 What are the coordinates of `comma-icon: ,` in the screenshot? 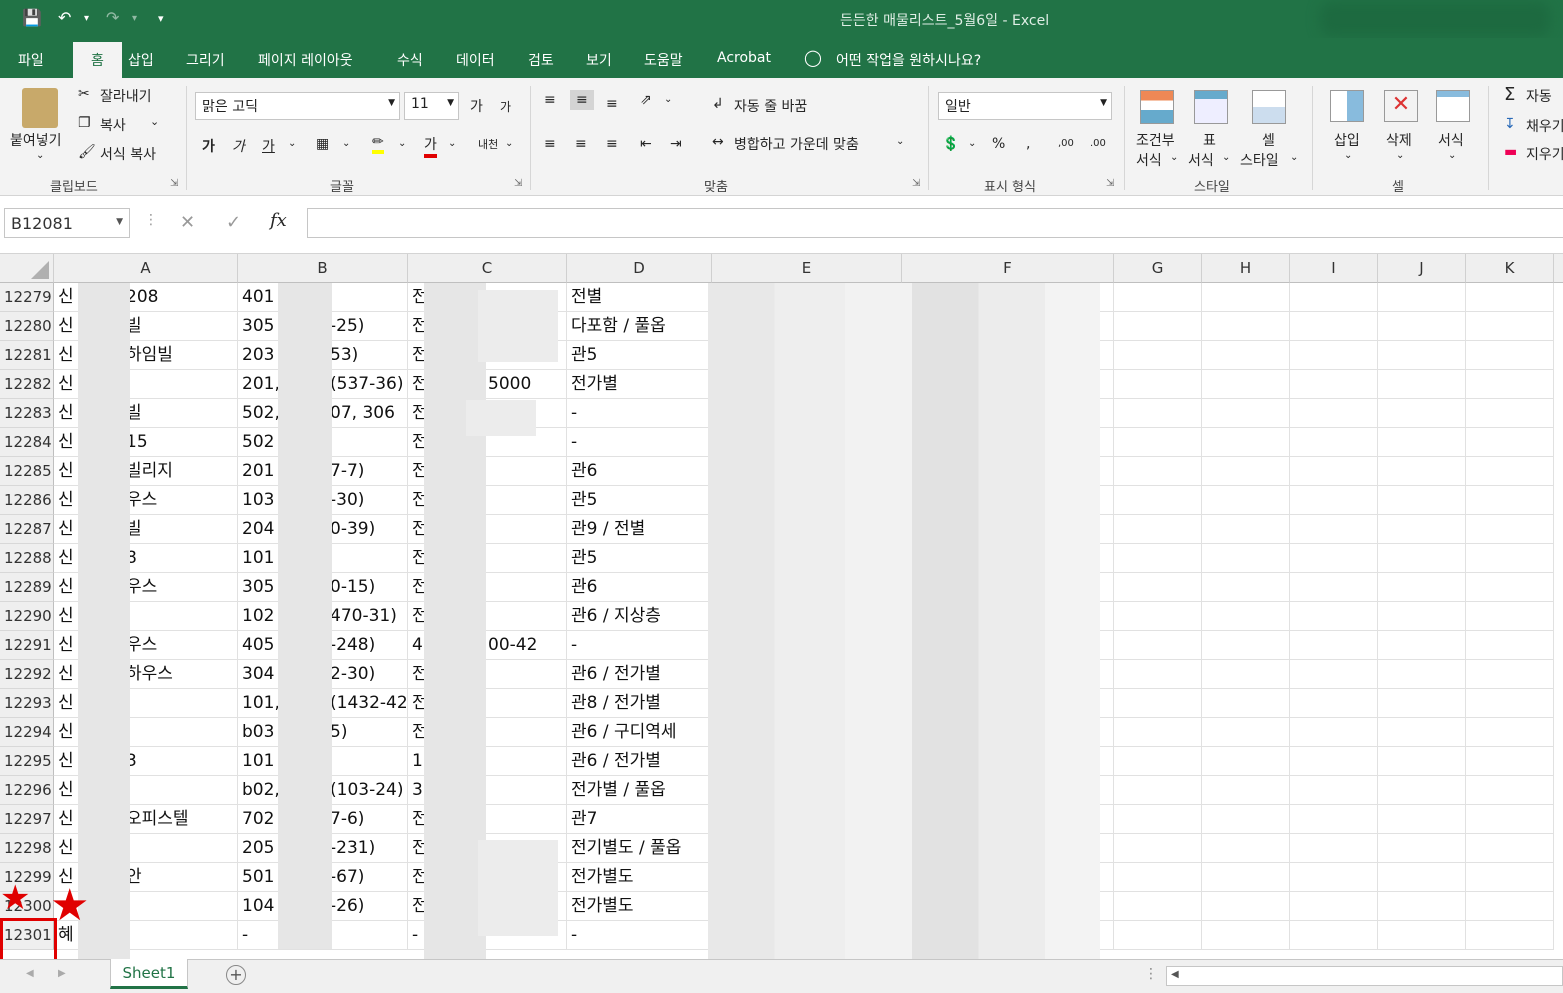 It's located at (1028, 144).